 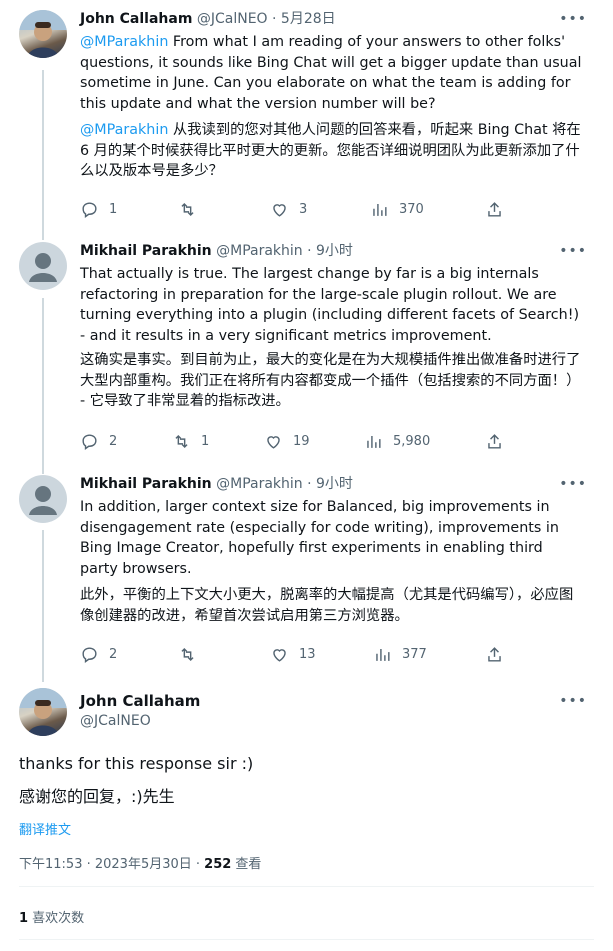 What do you see at coordinates (397, 209) in the screenshot?
I see `views-button: 370` at bounding box center [397, 209].